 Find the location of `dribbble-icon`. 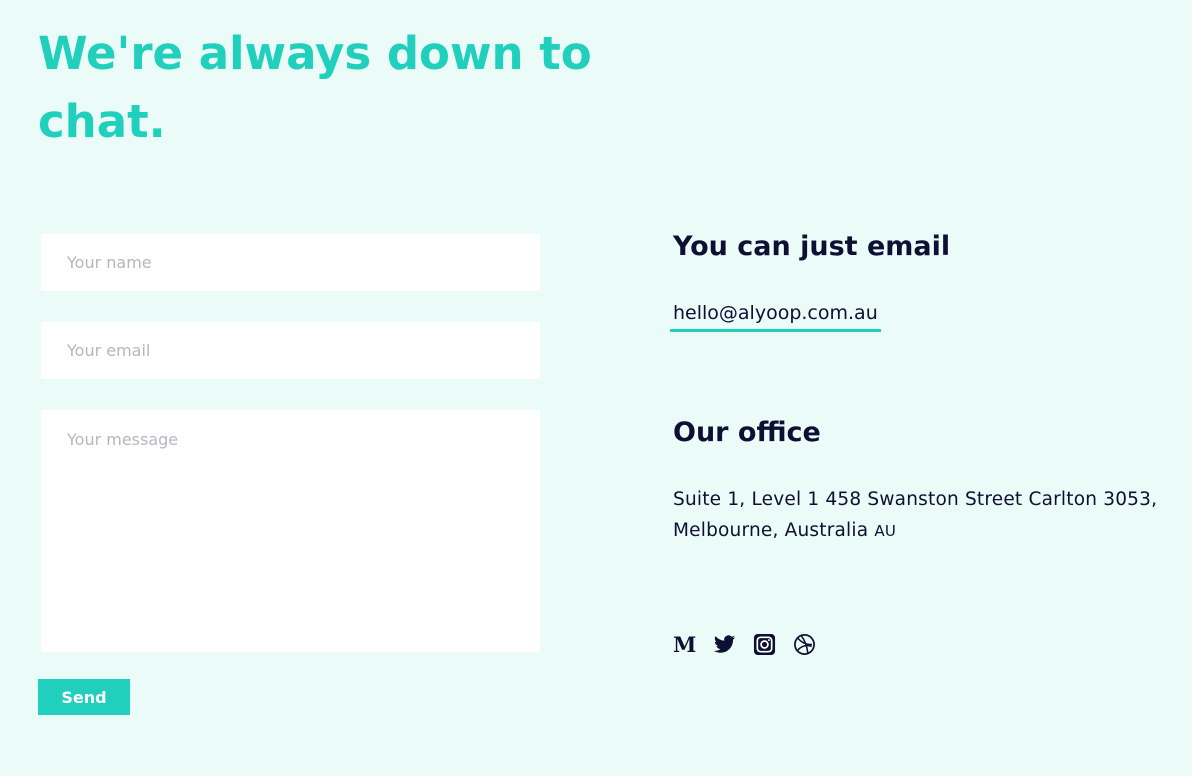

dribbble-icon is located at coordinates (804, 644).